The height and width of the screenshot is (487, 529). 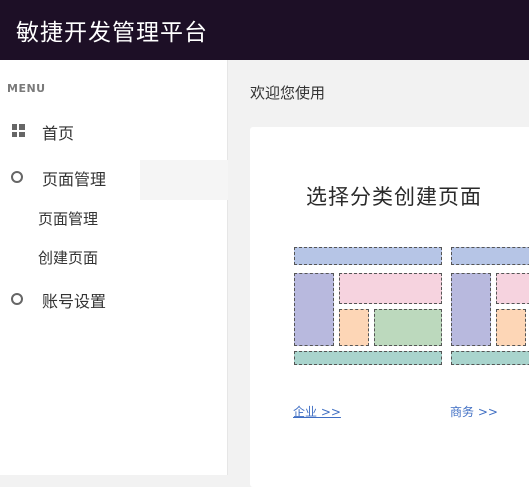 What do you see at coordinates (18, 130) in the screenshot?
I see `dashboard-icon` at bounding box center [18, 130].